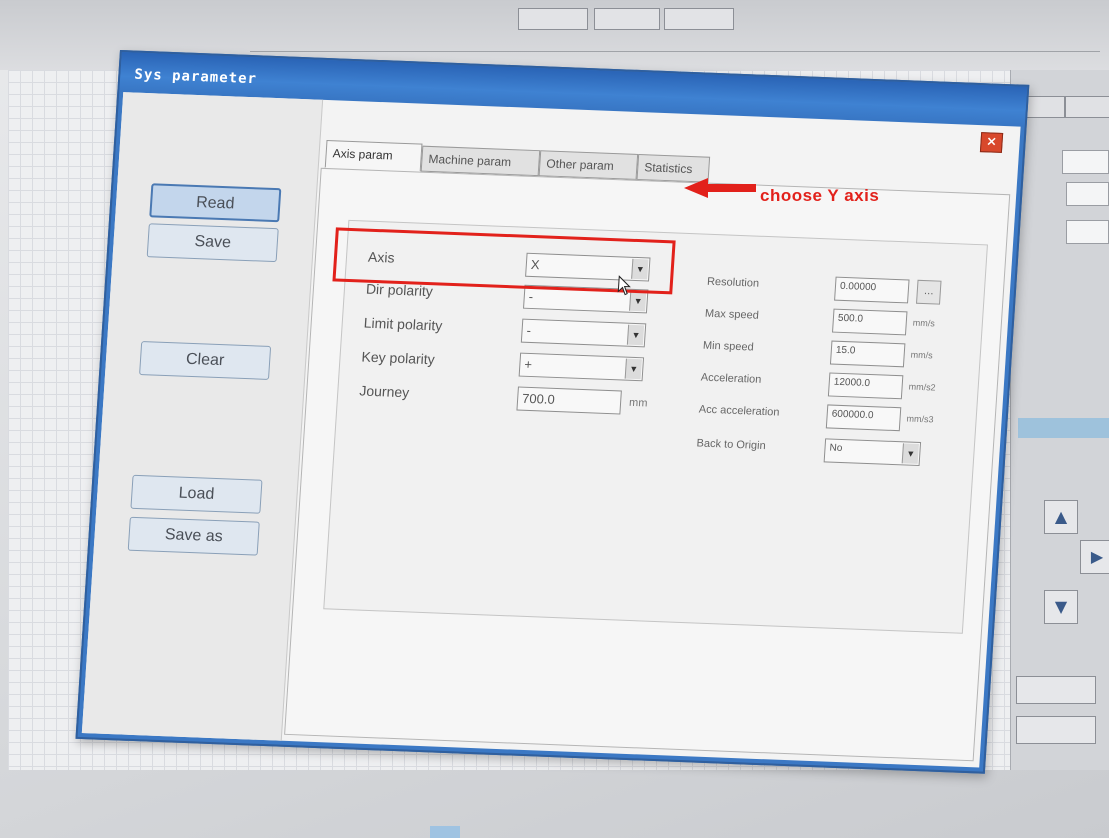  What do you see at coordinates (445, 832) in the screenshot?
I see `background-marker` at bounding box center [445, 832].